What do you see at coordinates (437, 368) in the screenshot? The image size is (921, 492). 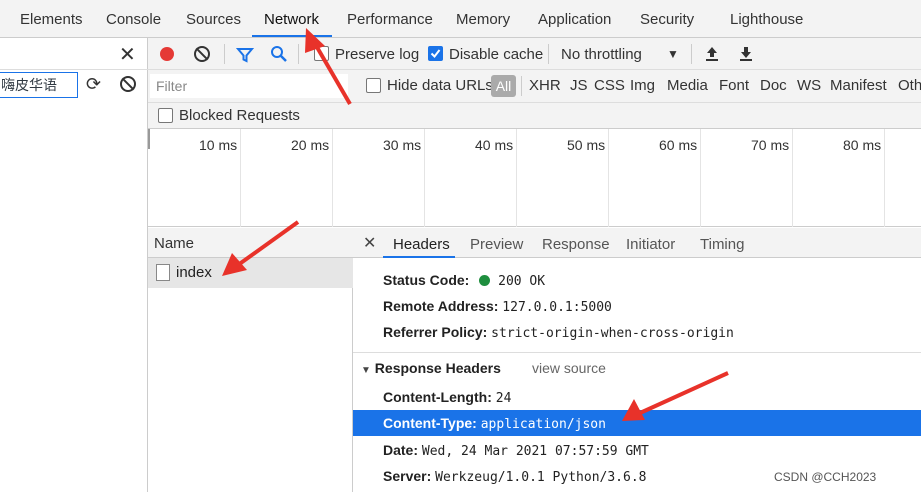 I see `section-title: Response Headers` at bounding box center [437, 368].